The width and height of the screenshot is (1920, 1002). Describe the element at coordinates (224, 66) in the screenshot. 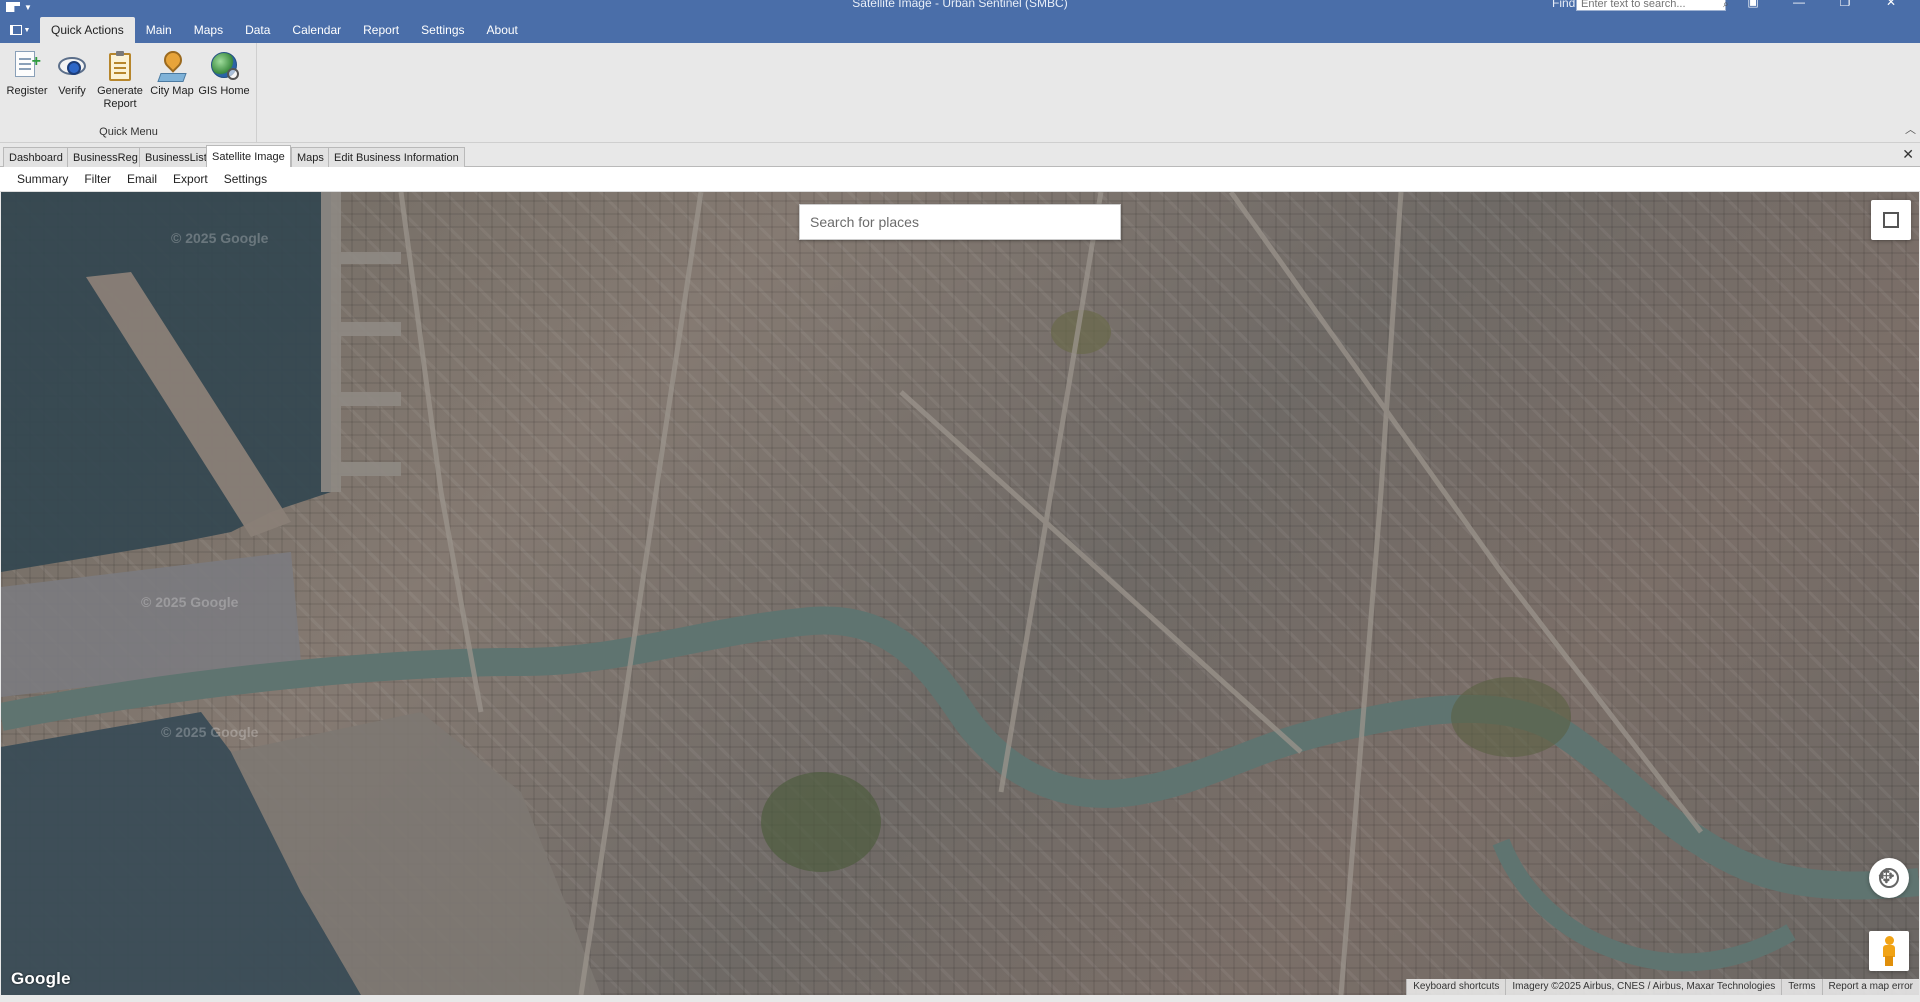

I see `globe-icon` at that location.